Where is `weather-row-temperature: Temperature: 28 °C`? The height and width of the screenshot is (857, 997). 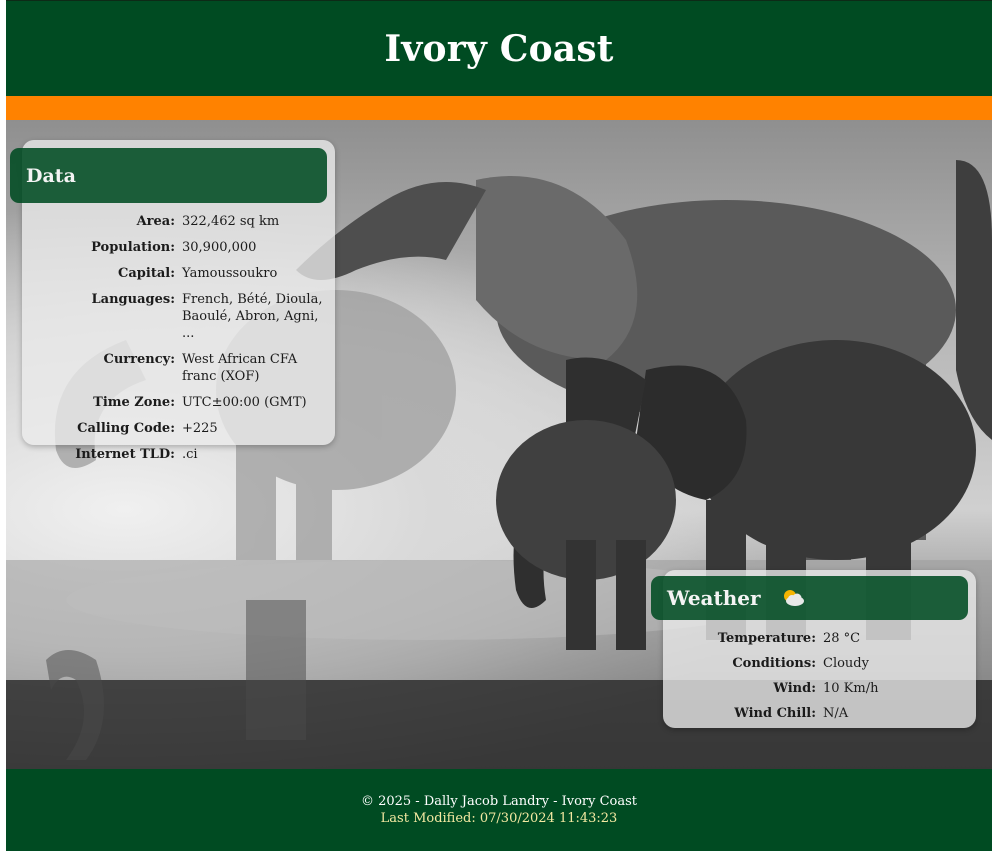 weather-row-temperature: Temperature: 28 °C is located at coordinates (819, 638).